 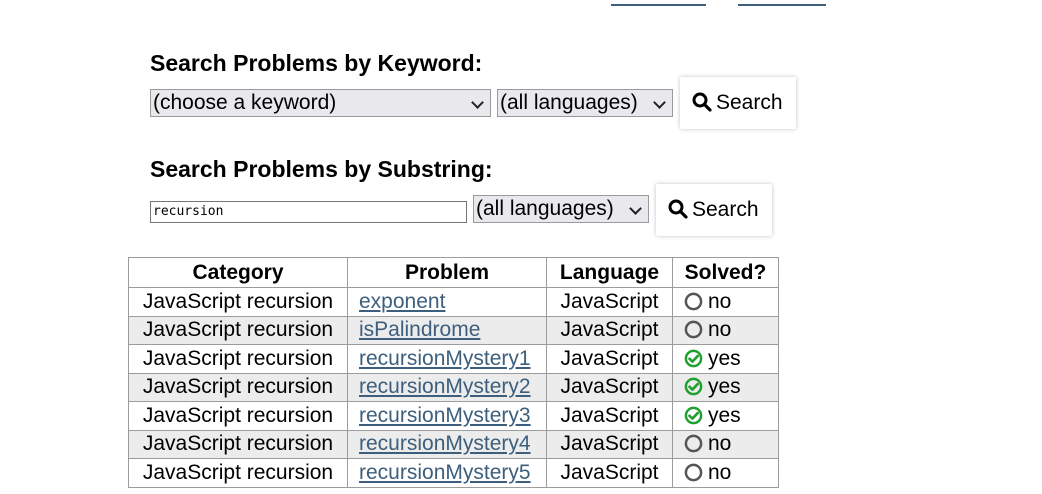 What do you see at coordinates (245, 102) in the screenshot?
I see `keyword-select-value: (choose a keyword)` at bounding box center [245, 102].